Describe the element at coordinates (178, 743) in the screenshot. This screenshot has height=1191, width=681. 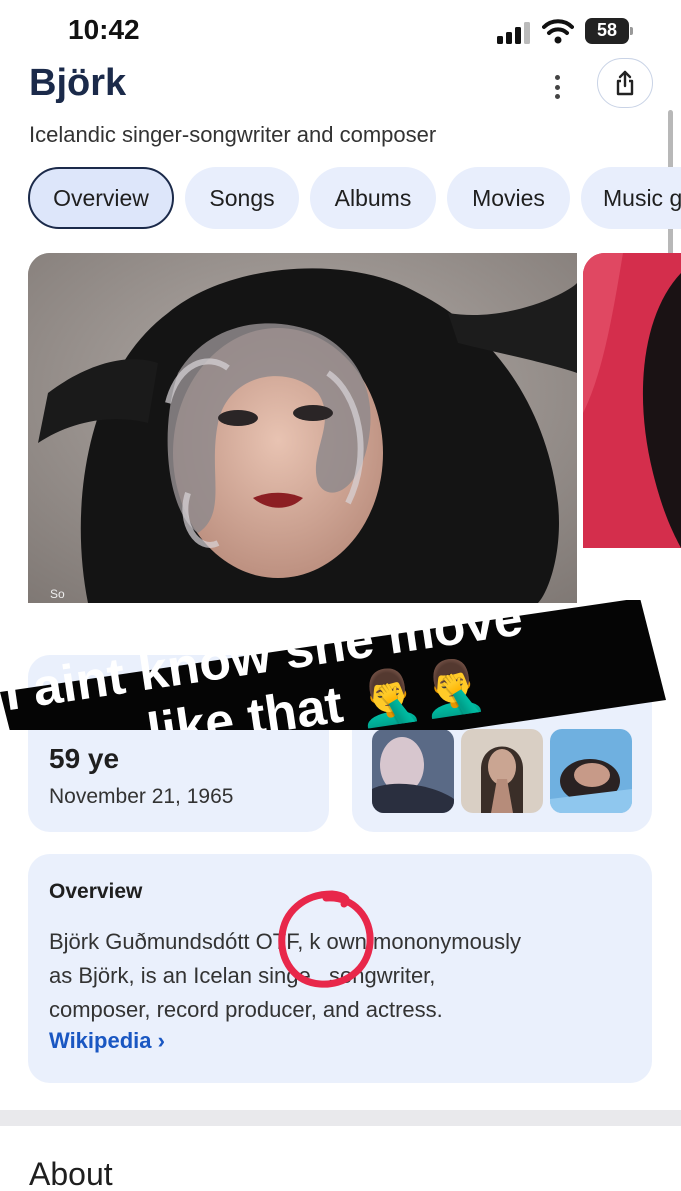
I see `age-card: 59 ye November 21, 1965` at that location.